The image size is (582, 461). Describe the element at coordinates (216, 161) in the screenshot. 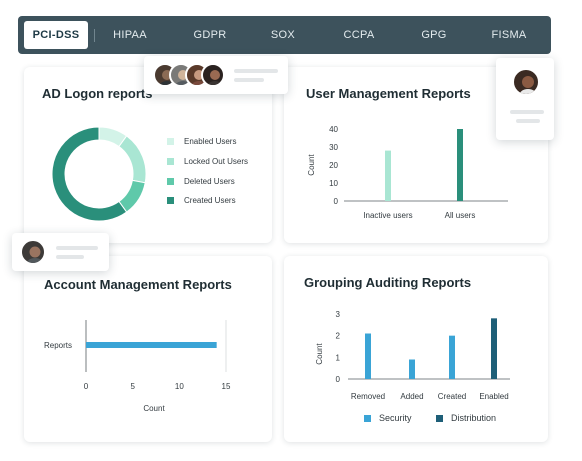

I see `legend-label: Locked Out Users` at that location.